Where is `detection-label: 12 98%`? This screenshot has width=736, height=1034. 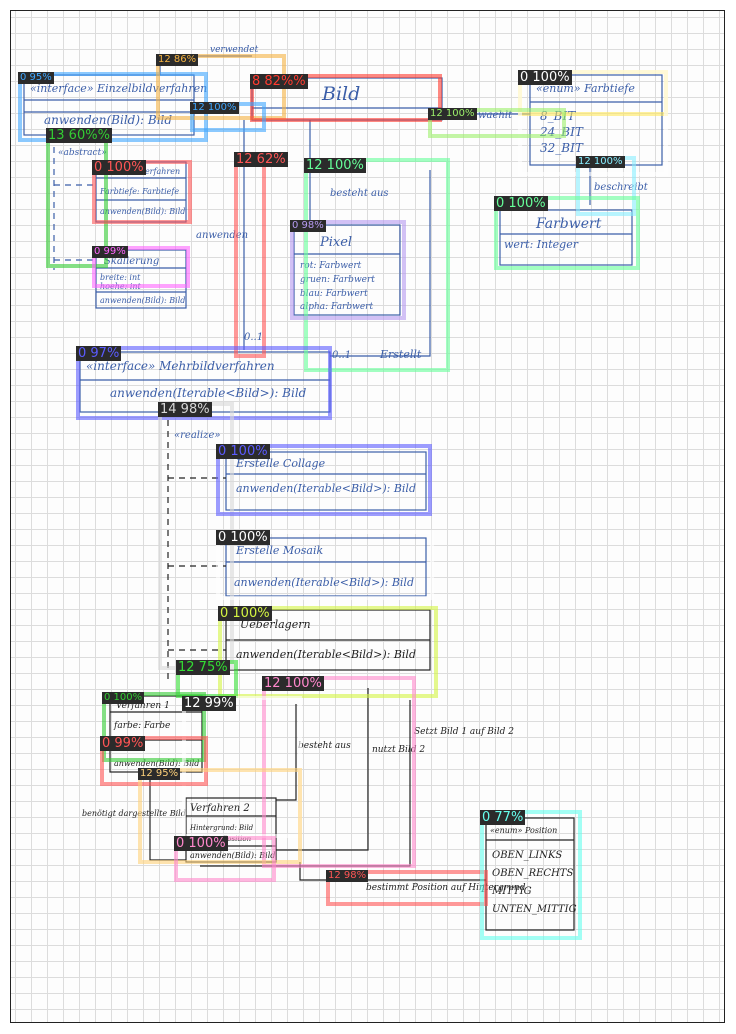
detection-label: 12 98% is located at coordinates (347, 876).